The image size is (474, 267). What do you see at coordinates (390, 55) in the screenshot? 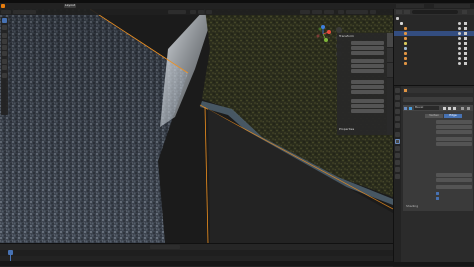
I see `tab-tool` at bounding box center [390, 55].